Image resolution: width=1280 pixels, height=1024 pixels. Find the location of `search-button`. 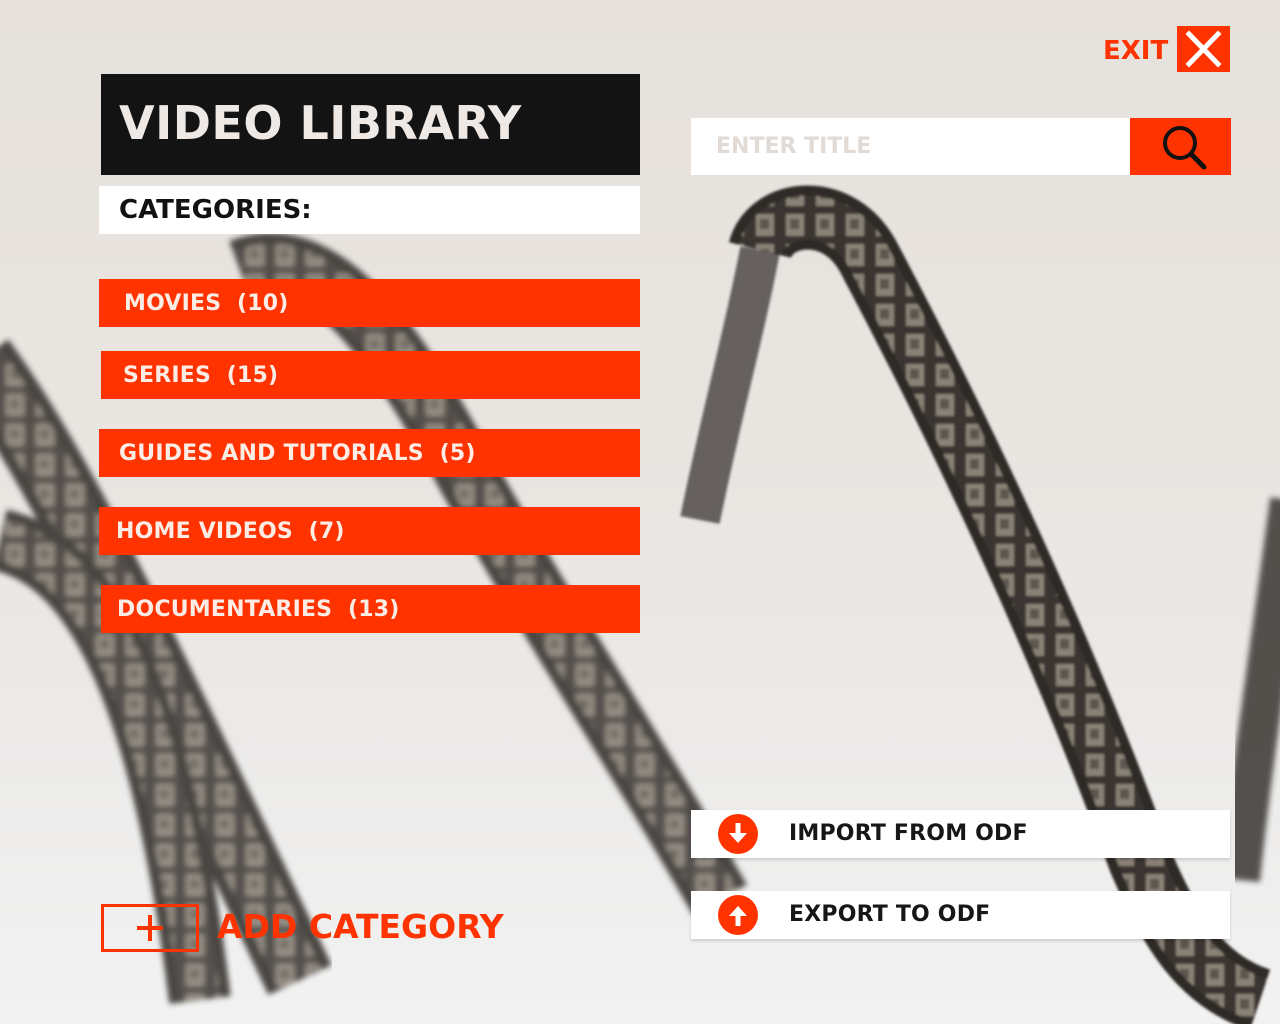

search-button is located at coordinates (1180, 146).